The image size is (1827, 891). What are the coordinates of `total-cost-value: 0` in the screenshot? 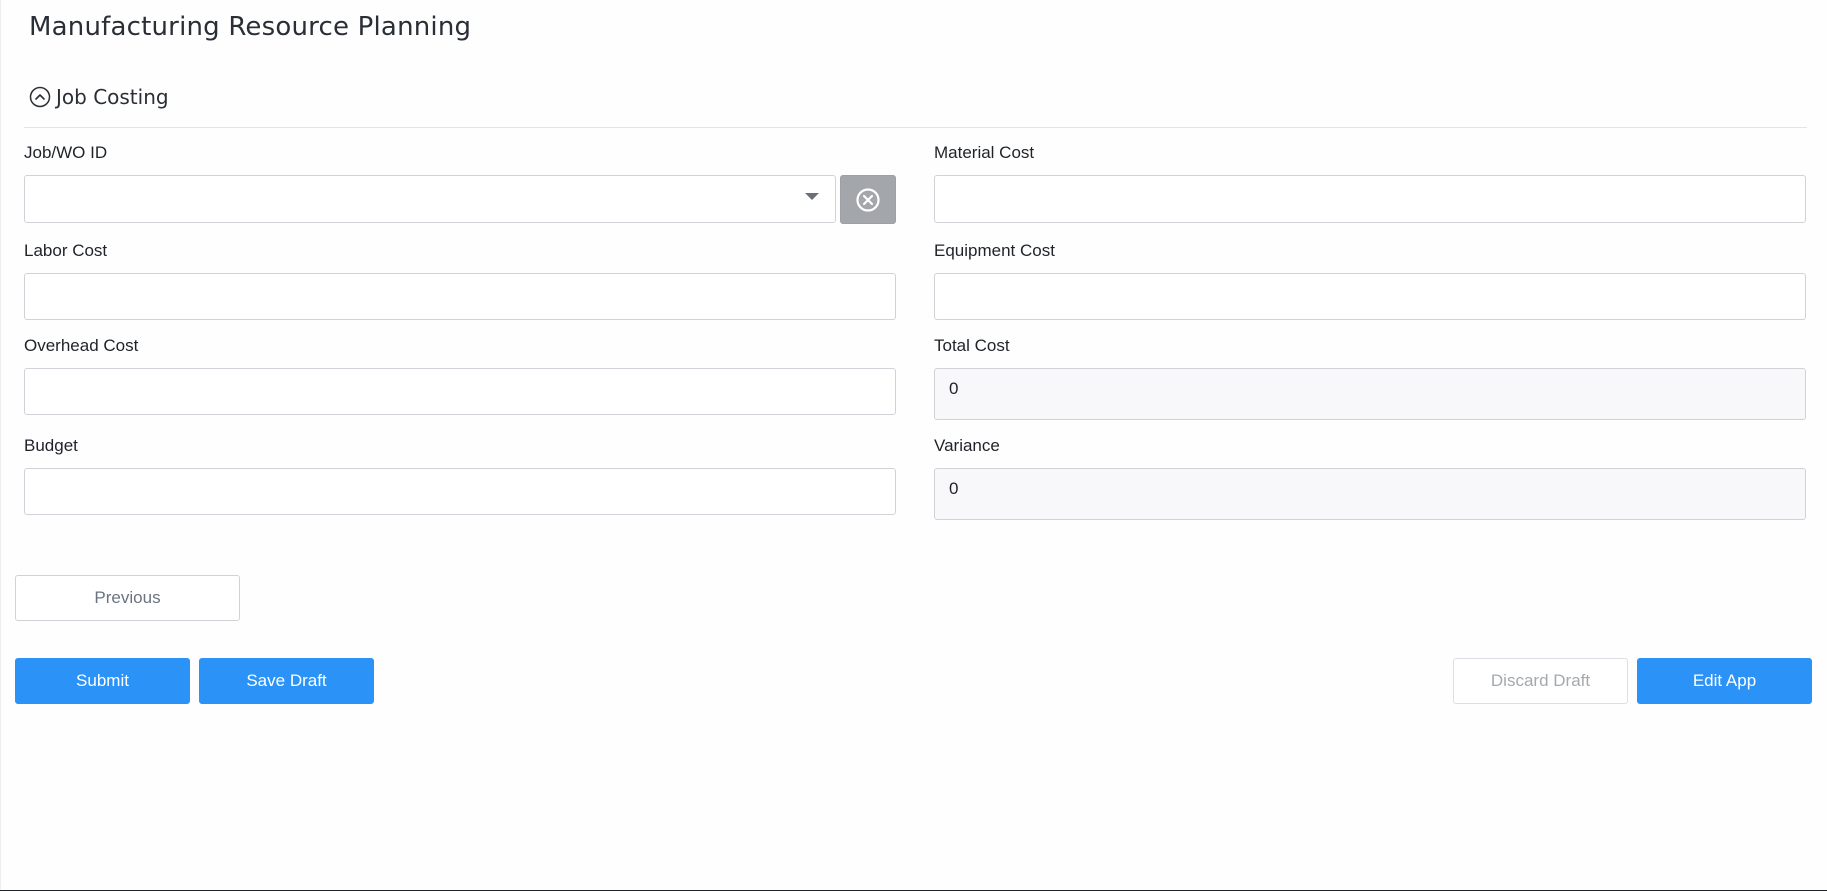 It's located at (1370, 394).